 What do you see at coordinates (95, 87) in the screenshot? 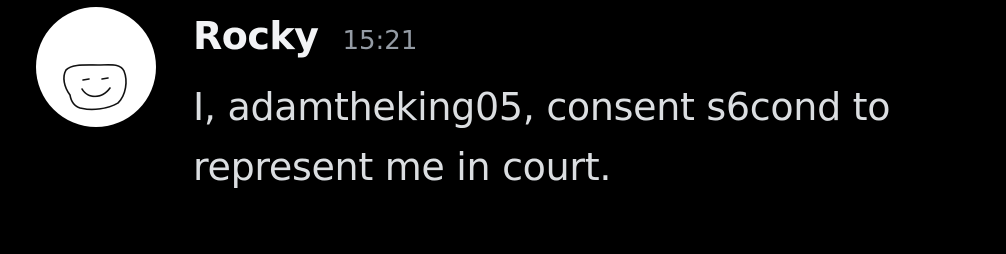
I see `smiley-sketch-icon` at bounding box center [95, 87].